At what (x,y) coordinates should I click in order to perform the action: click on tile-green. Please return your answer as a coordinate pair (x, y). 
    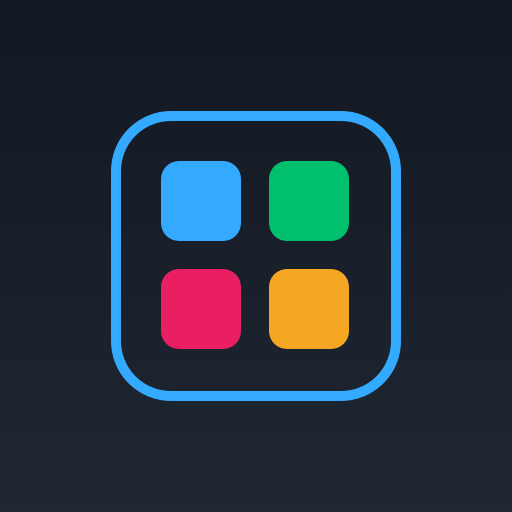
    Looking at the image, I should click on (309, 201).